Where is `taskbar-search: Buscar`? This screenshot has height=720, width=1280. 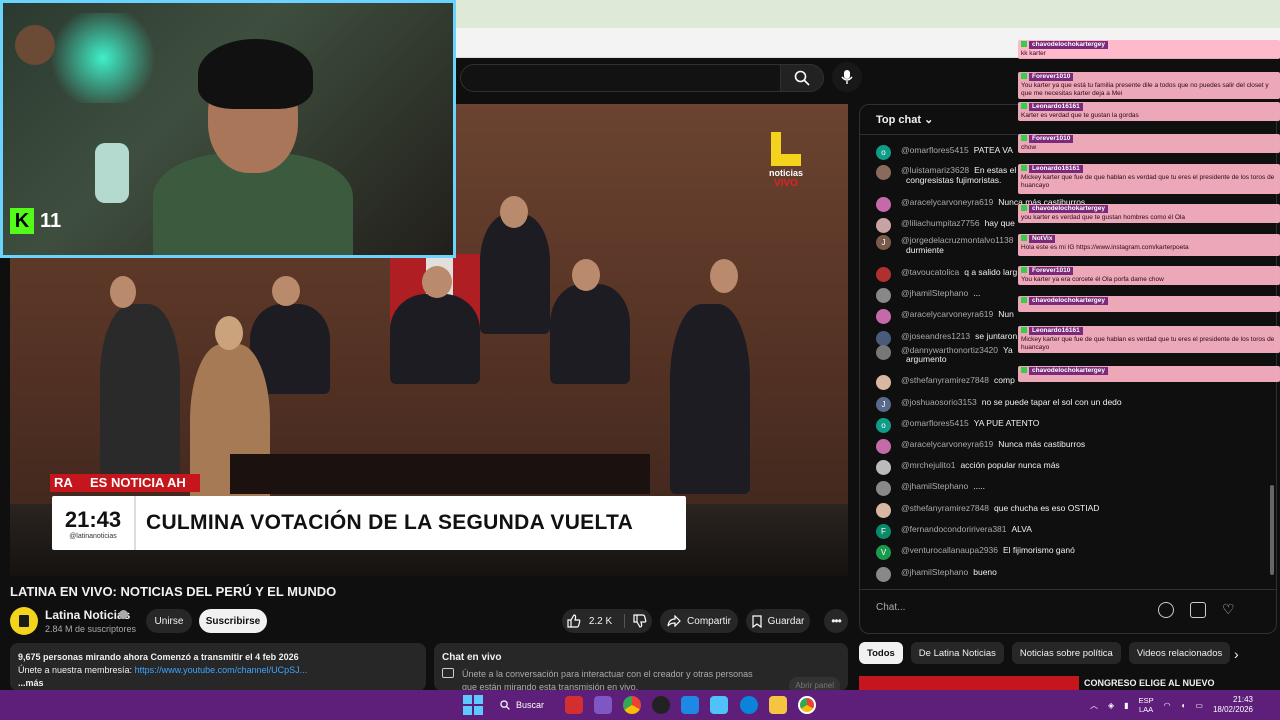
taskbar-search: Buscar is located at coordinates (522, 705).